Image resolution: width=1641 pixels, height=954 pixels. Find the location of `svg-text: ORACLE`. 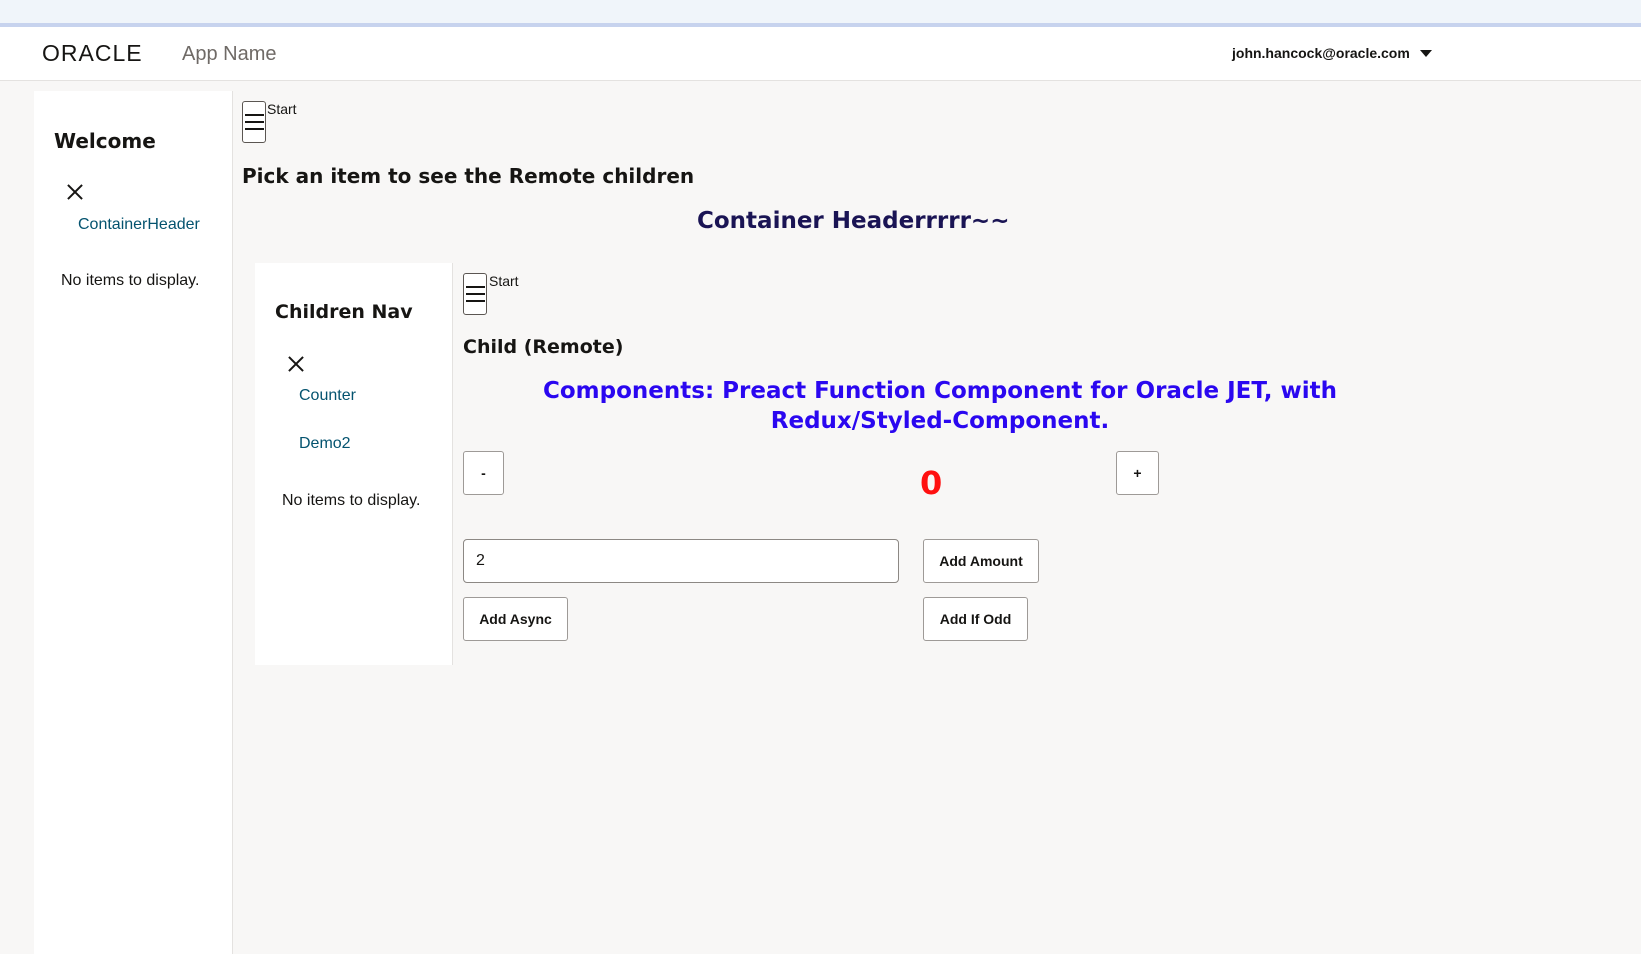

svg-text: ORACLE is located at coordinates (92, 53).